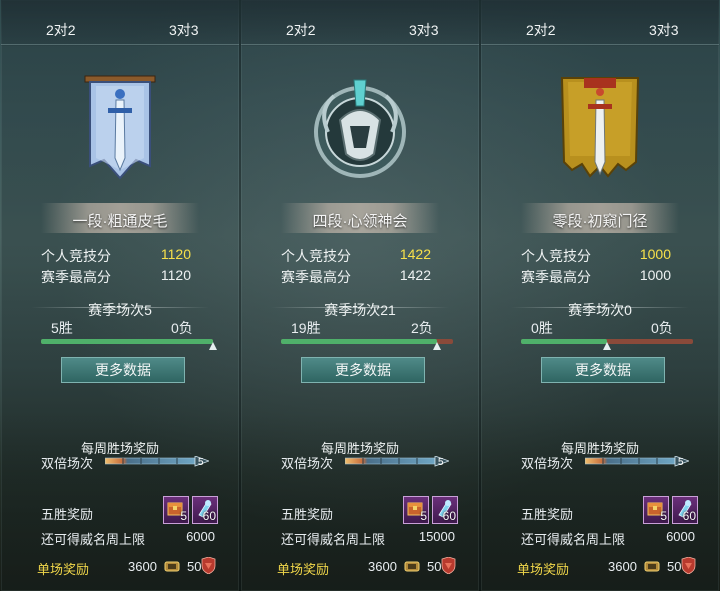 The image size is (720, 591). Describe the element at coordinates (116, 255) in the screenshot. I see `personal-score-row: 个人竞技分 1120` at that location.